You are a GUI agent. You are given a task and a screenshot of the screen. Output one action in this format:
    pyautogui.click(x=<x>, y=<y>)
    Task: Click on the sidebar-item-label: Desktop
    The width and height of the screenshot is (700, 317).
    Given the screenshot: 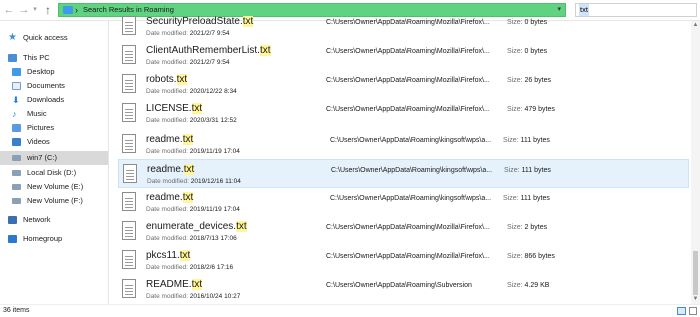 What is the action you would take?
    pyautogui.click(x=41, y=71)
    